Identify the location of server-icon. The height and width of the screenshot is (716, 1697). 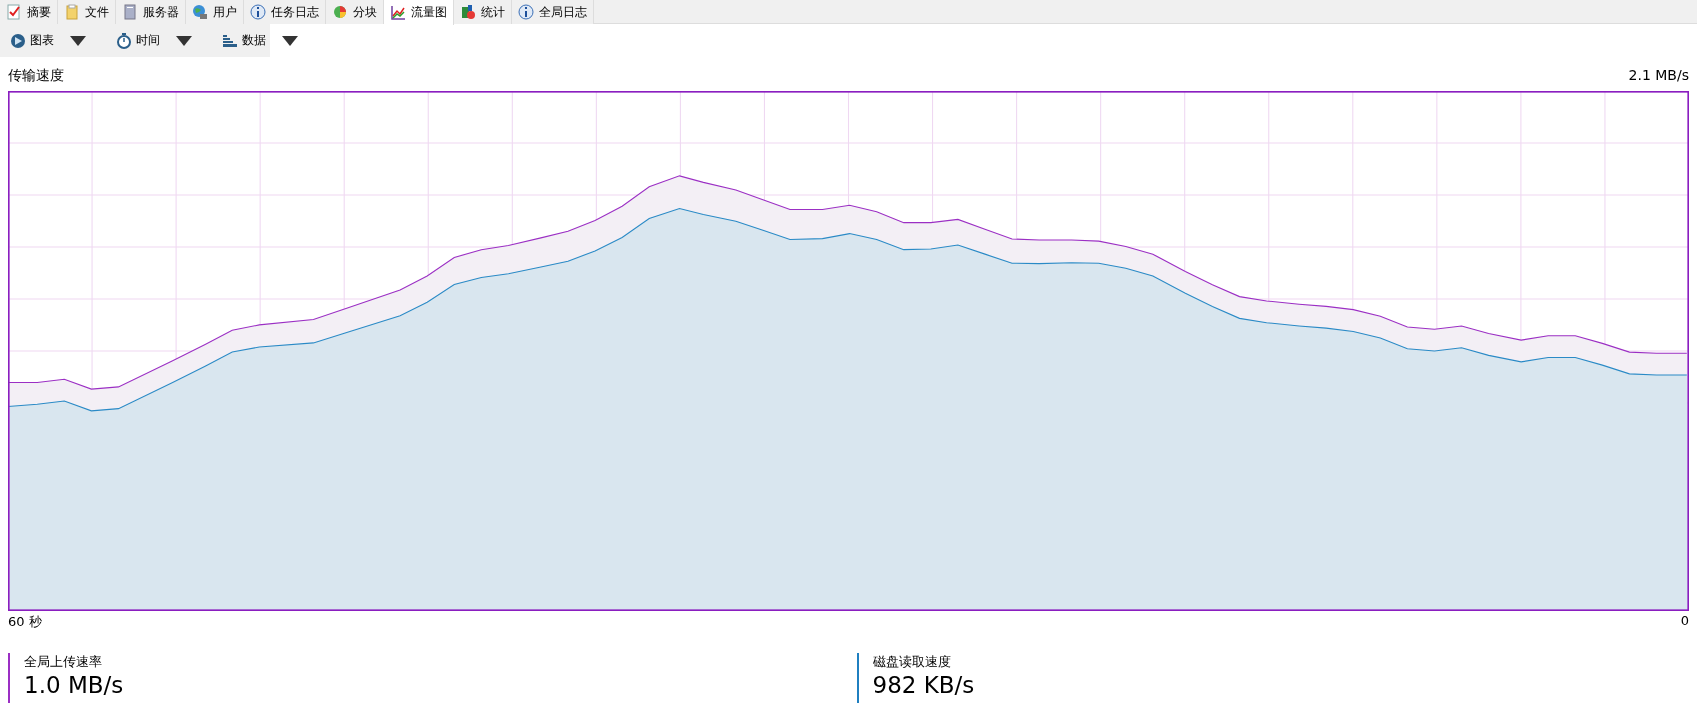
(130, 12).